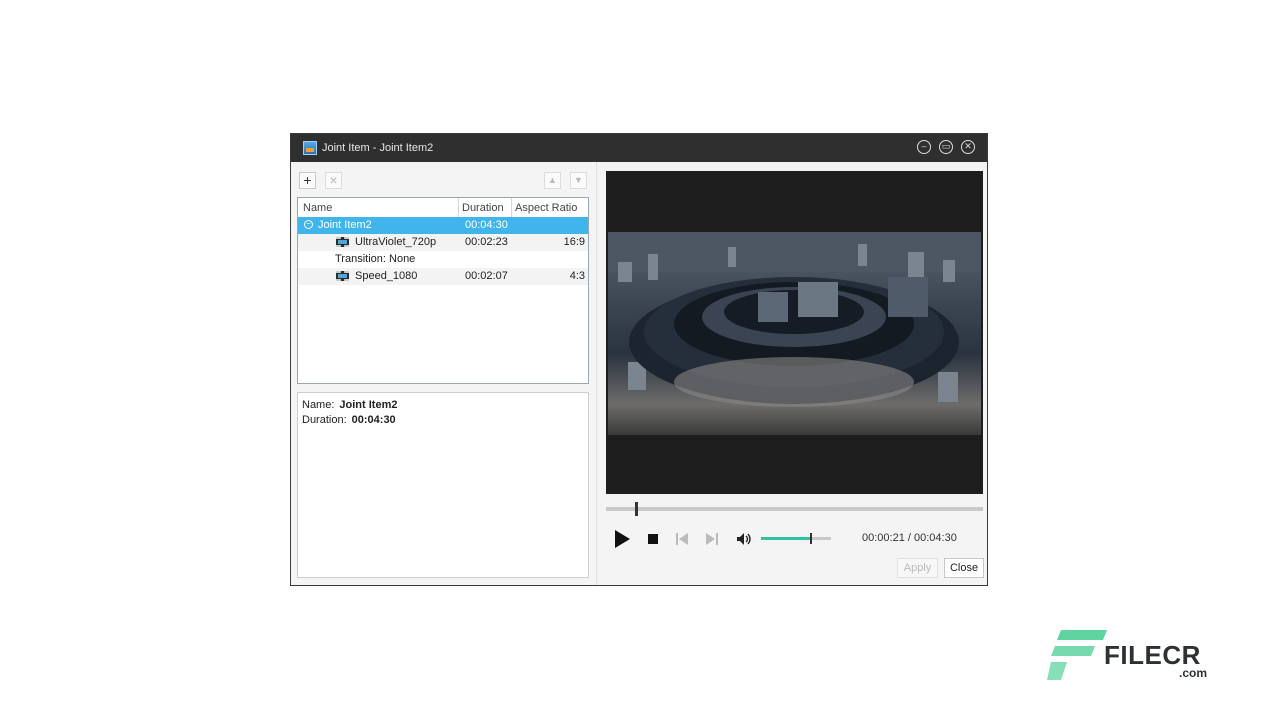  Describe the element at coordinates (546, 208) in the screenshot. I see `column-aspect-ratio: Aspect Ratio` at that location.